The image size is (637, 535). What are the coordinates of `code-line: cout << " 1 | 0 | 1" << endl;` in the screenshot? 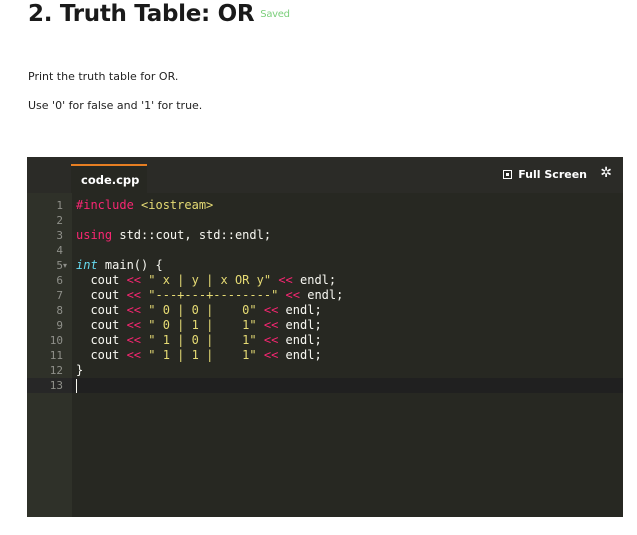 It's located at (347, 340).